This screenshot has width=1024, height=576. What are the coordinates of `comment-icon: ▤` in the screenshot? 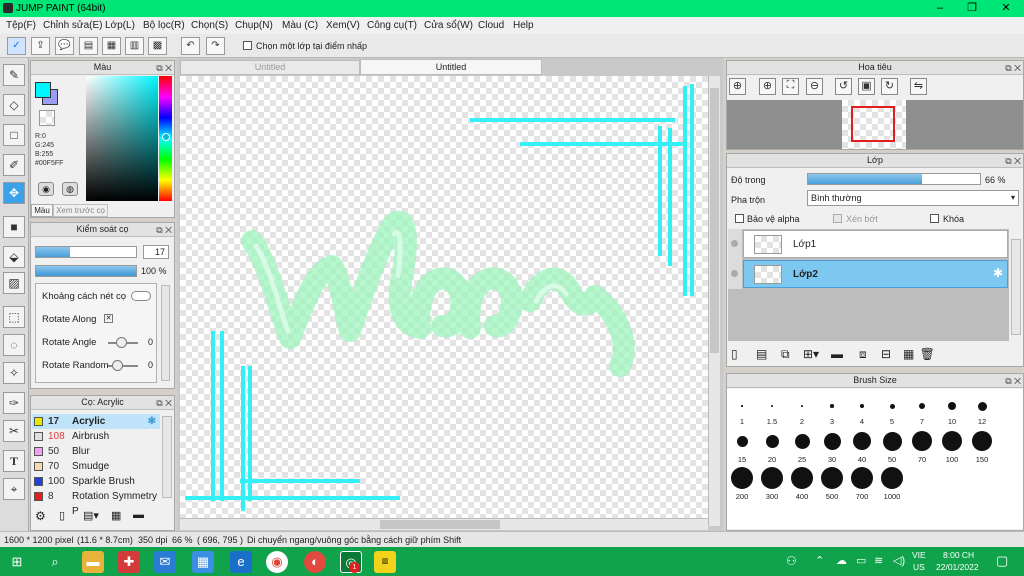 It's located at (88, 46).